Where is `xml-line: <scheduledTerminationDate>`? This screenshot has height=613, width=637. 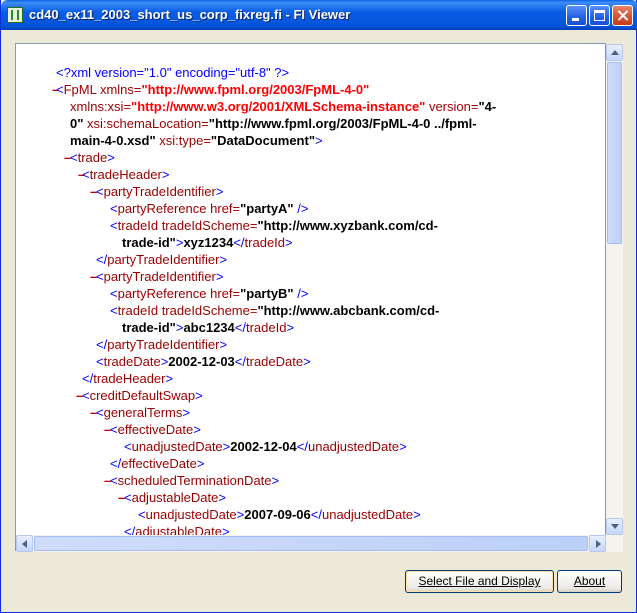 xml-line: <scheduledTerminationDate> is located at coordinates (194, 480).